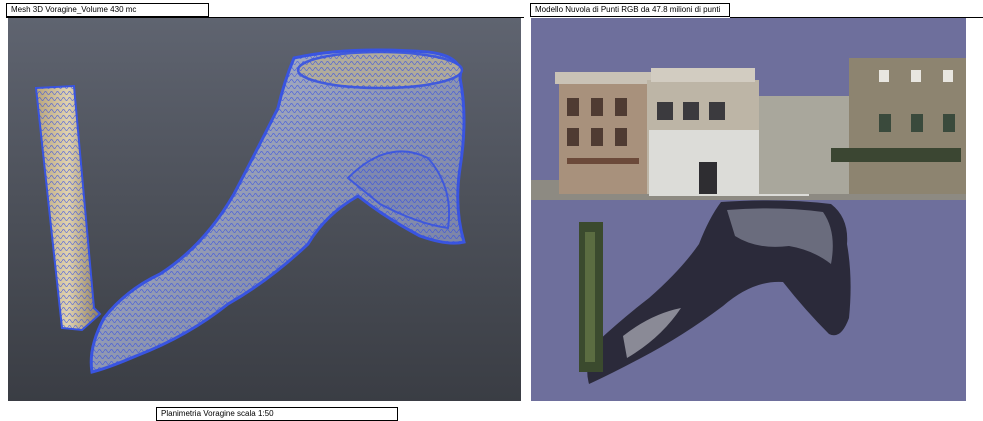 Image resolution: width=983 pixels, height=421 pixels. What do you see at coordinates (277, 414) in the screenshot?
I see `plan-caption: Planimetria Voragine scala 1:50` at bounding box center [277, 414].